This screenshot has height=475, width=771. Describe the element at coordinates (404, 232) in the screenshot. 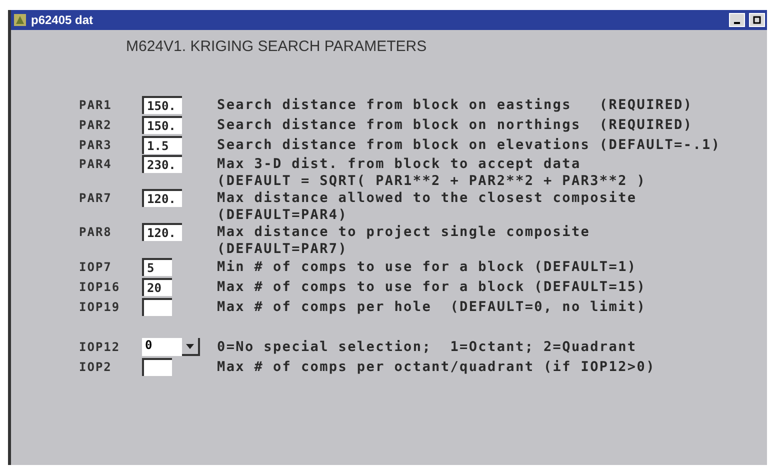

I see `parameter-description: Max distance to project single composite` at that location.